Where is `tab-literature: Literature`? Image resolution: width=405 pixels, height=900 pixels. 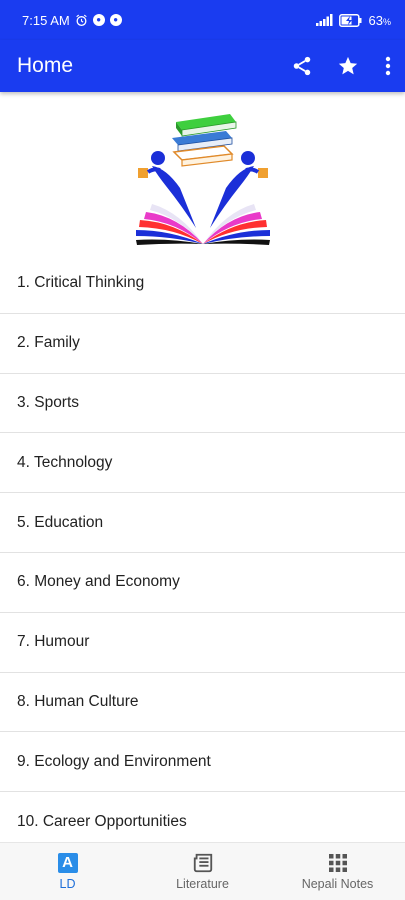 tab-literature: Literature is located at coordinates (202, 871).